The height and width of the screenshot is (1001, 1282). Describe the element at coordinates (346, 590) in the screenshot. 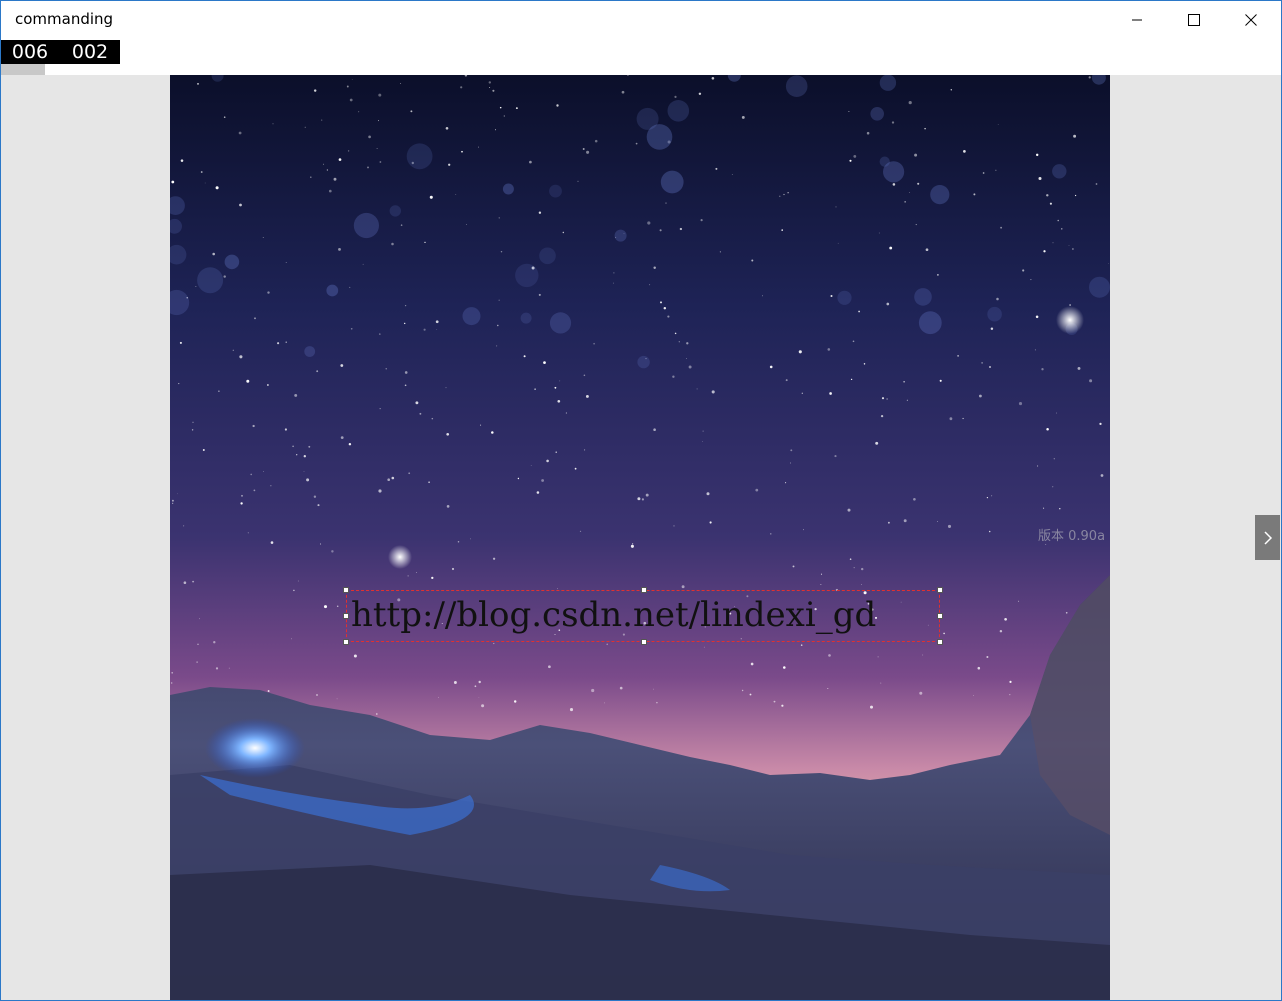

I see `resize-handle-top-left` at that location.